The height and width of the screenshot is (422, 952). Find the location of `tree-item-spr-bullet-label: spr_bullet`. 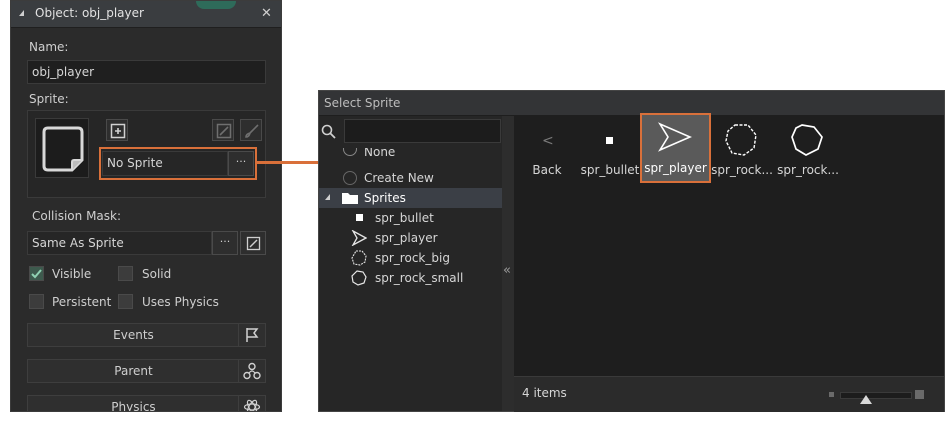

tree-item-spr-bullet-label: spr_bullet is located at coordinates (404, 218).